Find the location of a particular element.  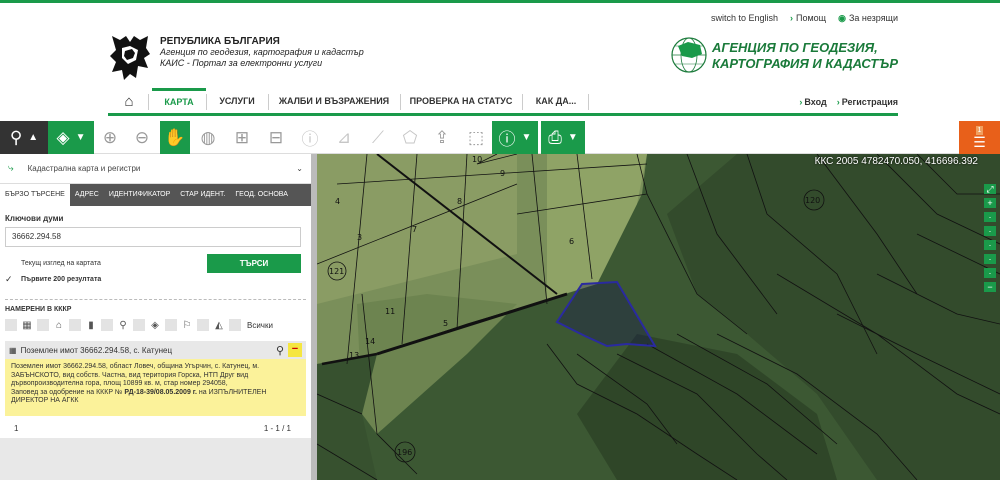

nav-services: УСЛУГИ is located at coordinates (237, 102).